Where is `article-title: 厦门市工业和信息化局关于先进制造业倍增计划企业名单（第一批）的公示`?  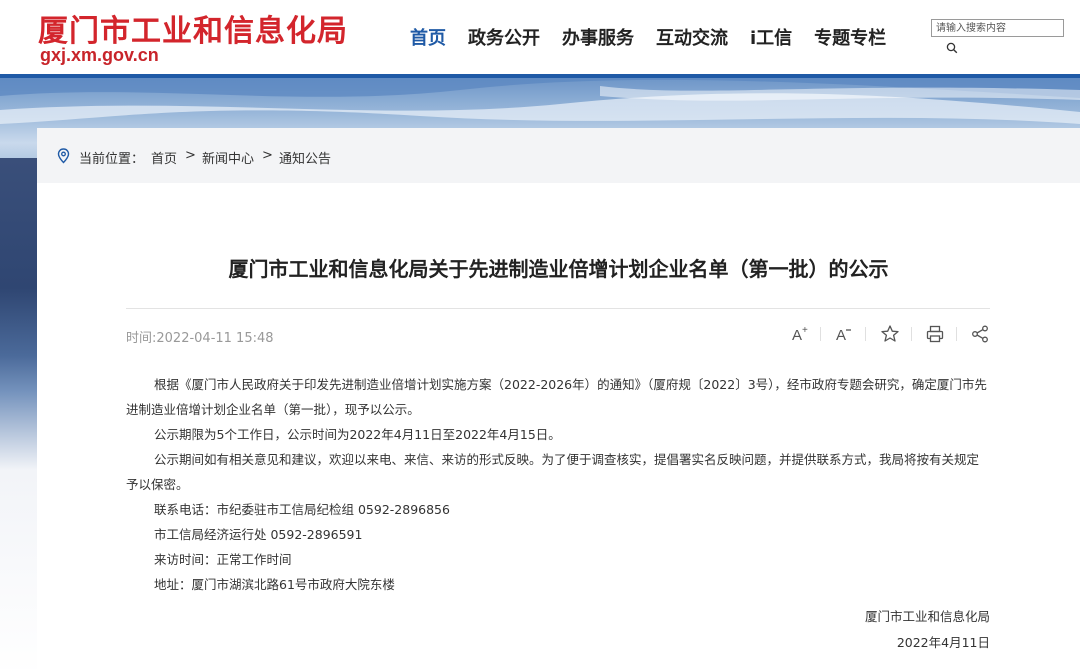 article-title: 厦门市工业和信息化局关于先进制造业倍增计划企业名单（第一批）的公示 is located at coordinates (558, 269).